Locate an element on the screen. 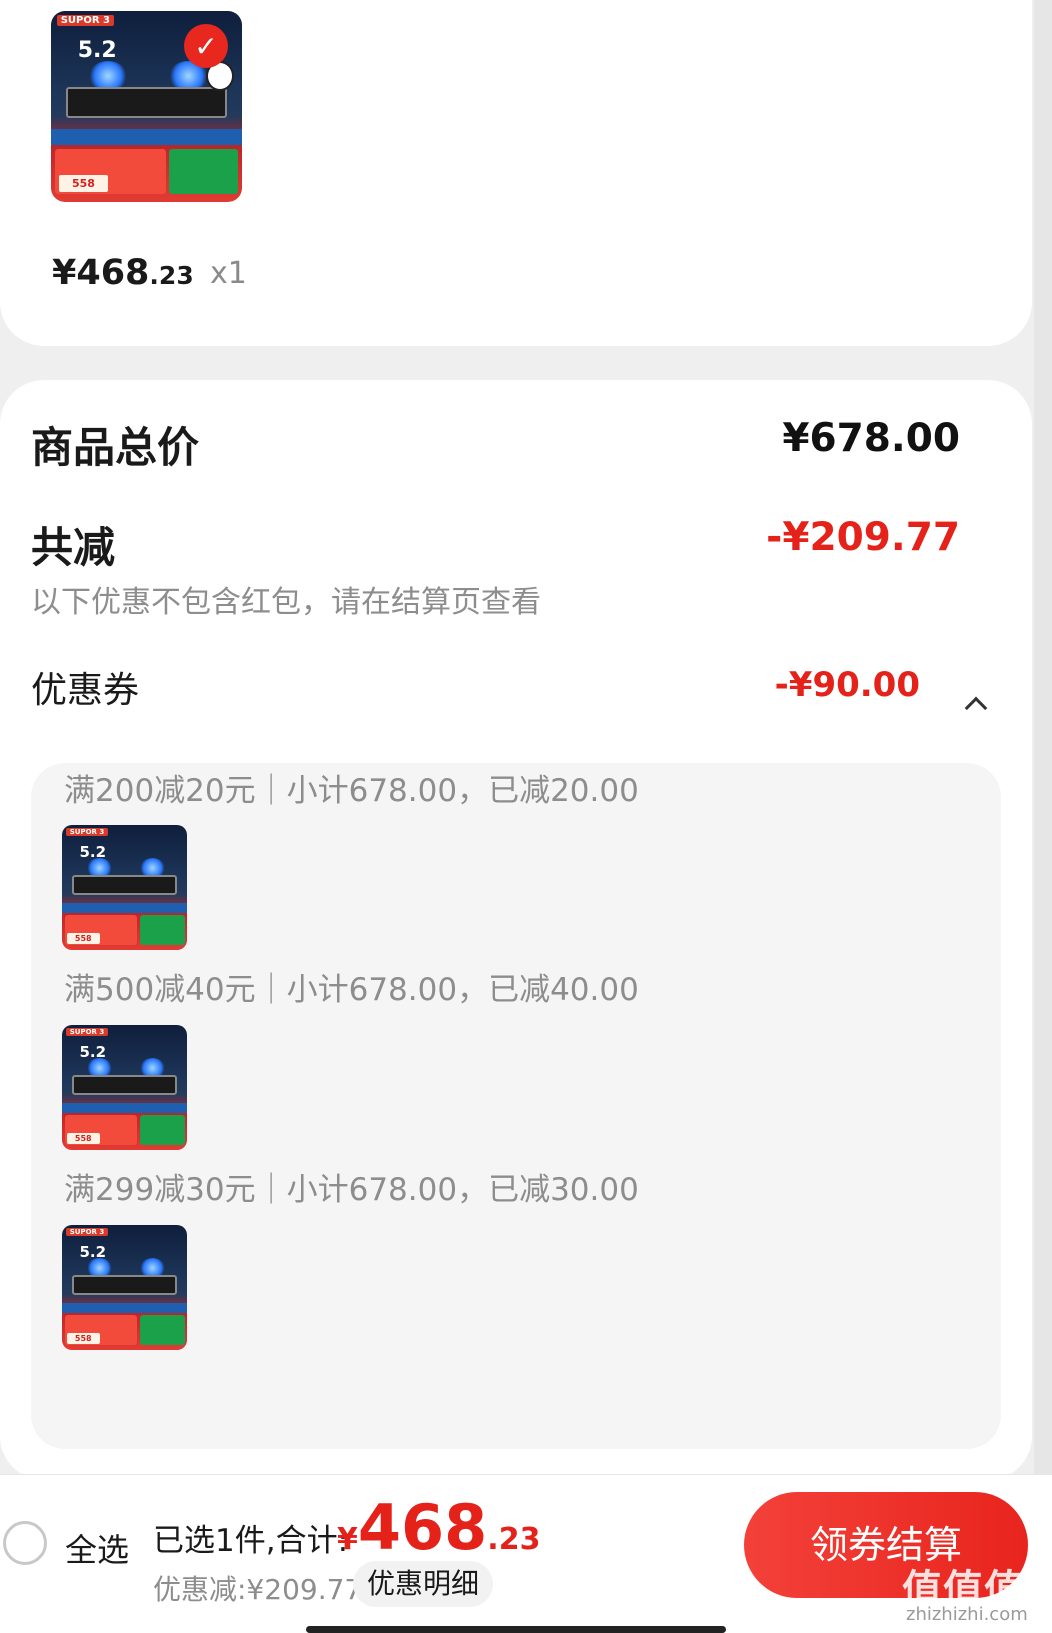 The image size is (1052, 1633). product-price-integer: ¥468 is located at coordinates (101, 273).